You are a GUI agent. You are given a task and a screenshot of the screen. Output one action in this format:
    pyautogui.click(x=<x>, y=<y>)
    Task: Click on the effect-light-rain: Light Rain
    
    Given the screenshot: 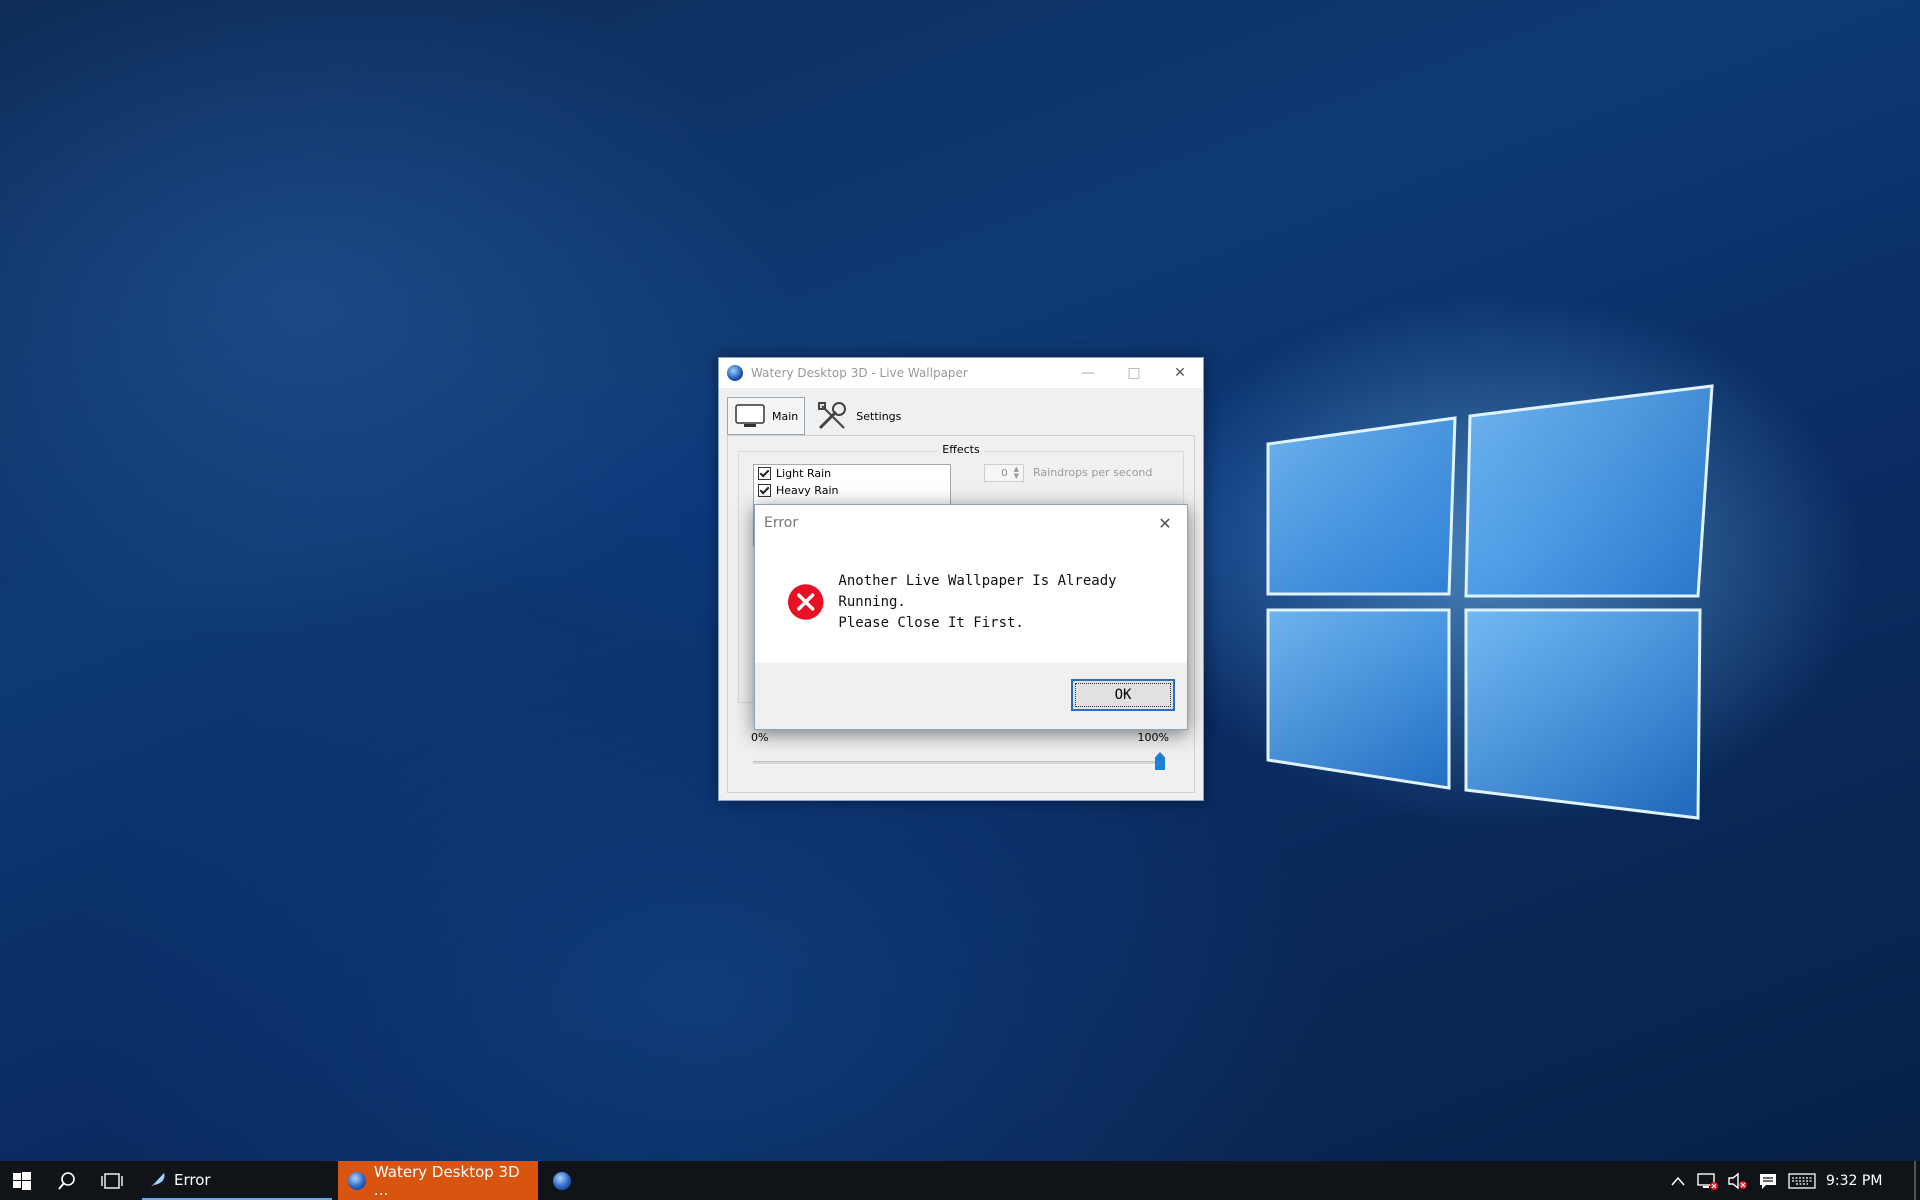 What is the action you would take?
    pyautogui.click(x=852, y=473)
    